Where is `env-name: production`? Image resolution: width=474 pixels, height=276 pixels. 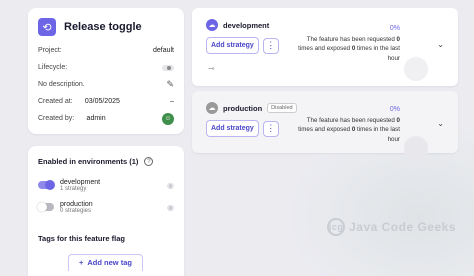
env-name: production is located at coordinates (76, 204).